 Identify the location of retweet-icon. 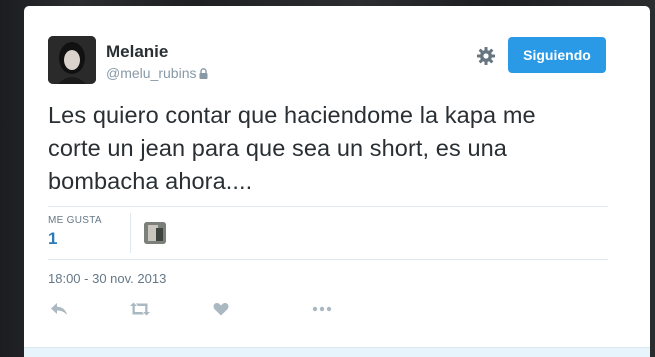
(140, 309).